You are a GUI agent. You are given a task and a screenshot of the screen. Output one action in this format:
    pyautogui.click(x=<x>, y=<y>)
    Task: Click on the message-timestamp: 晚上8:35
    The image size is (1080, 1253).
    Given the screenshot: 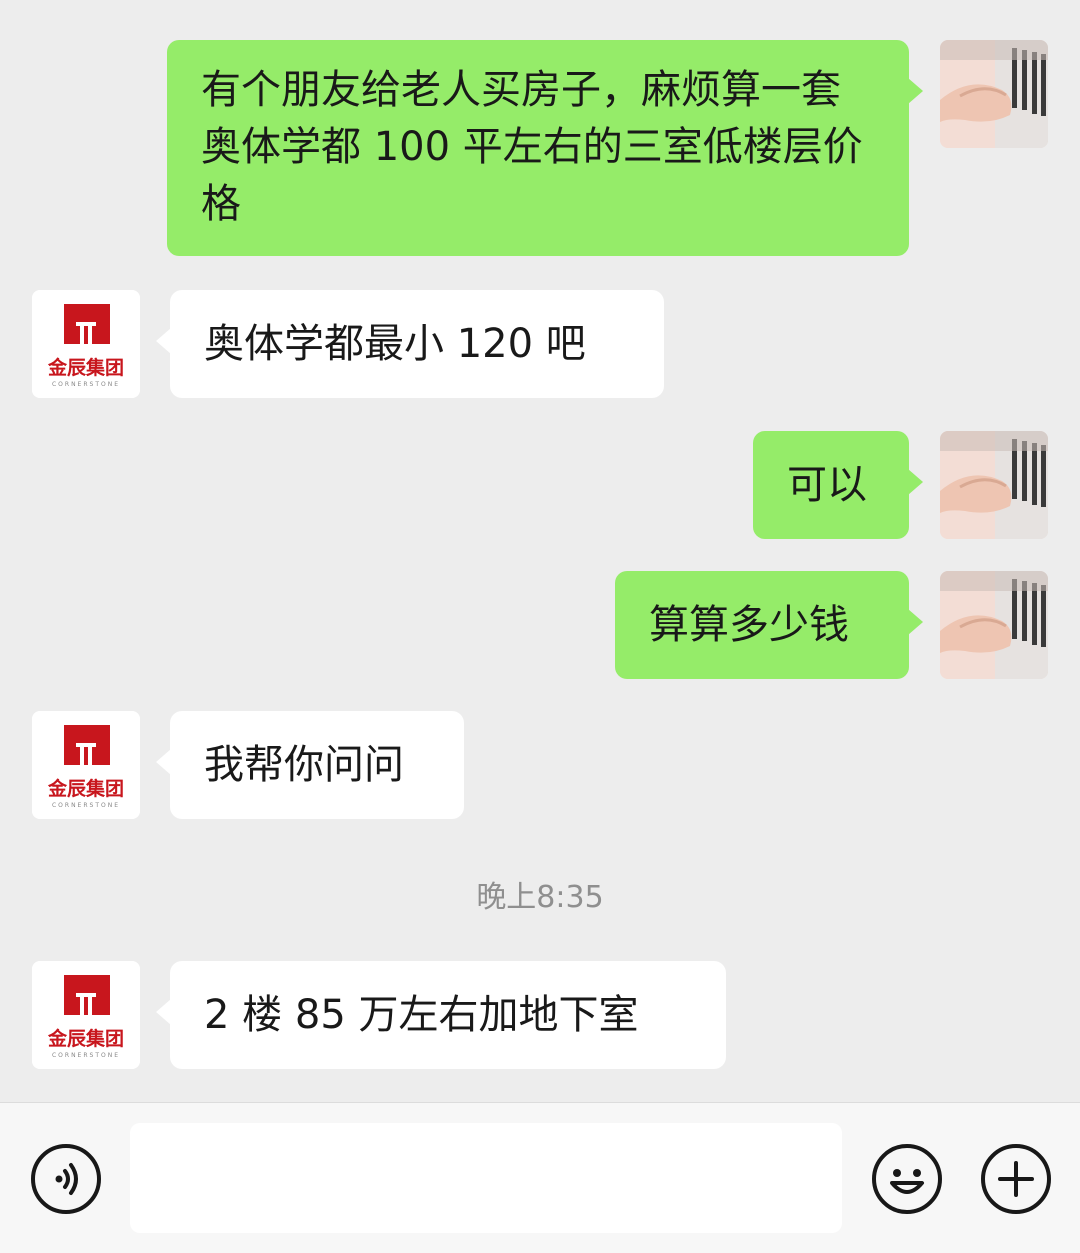 What is the action you would take?
    pyautogui.click(x=540, y=897)
    